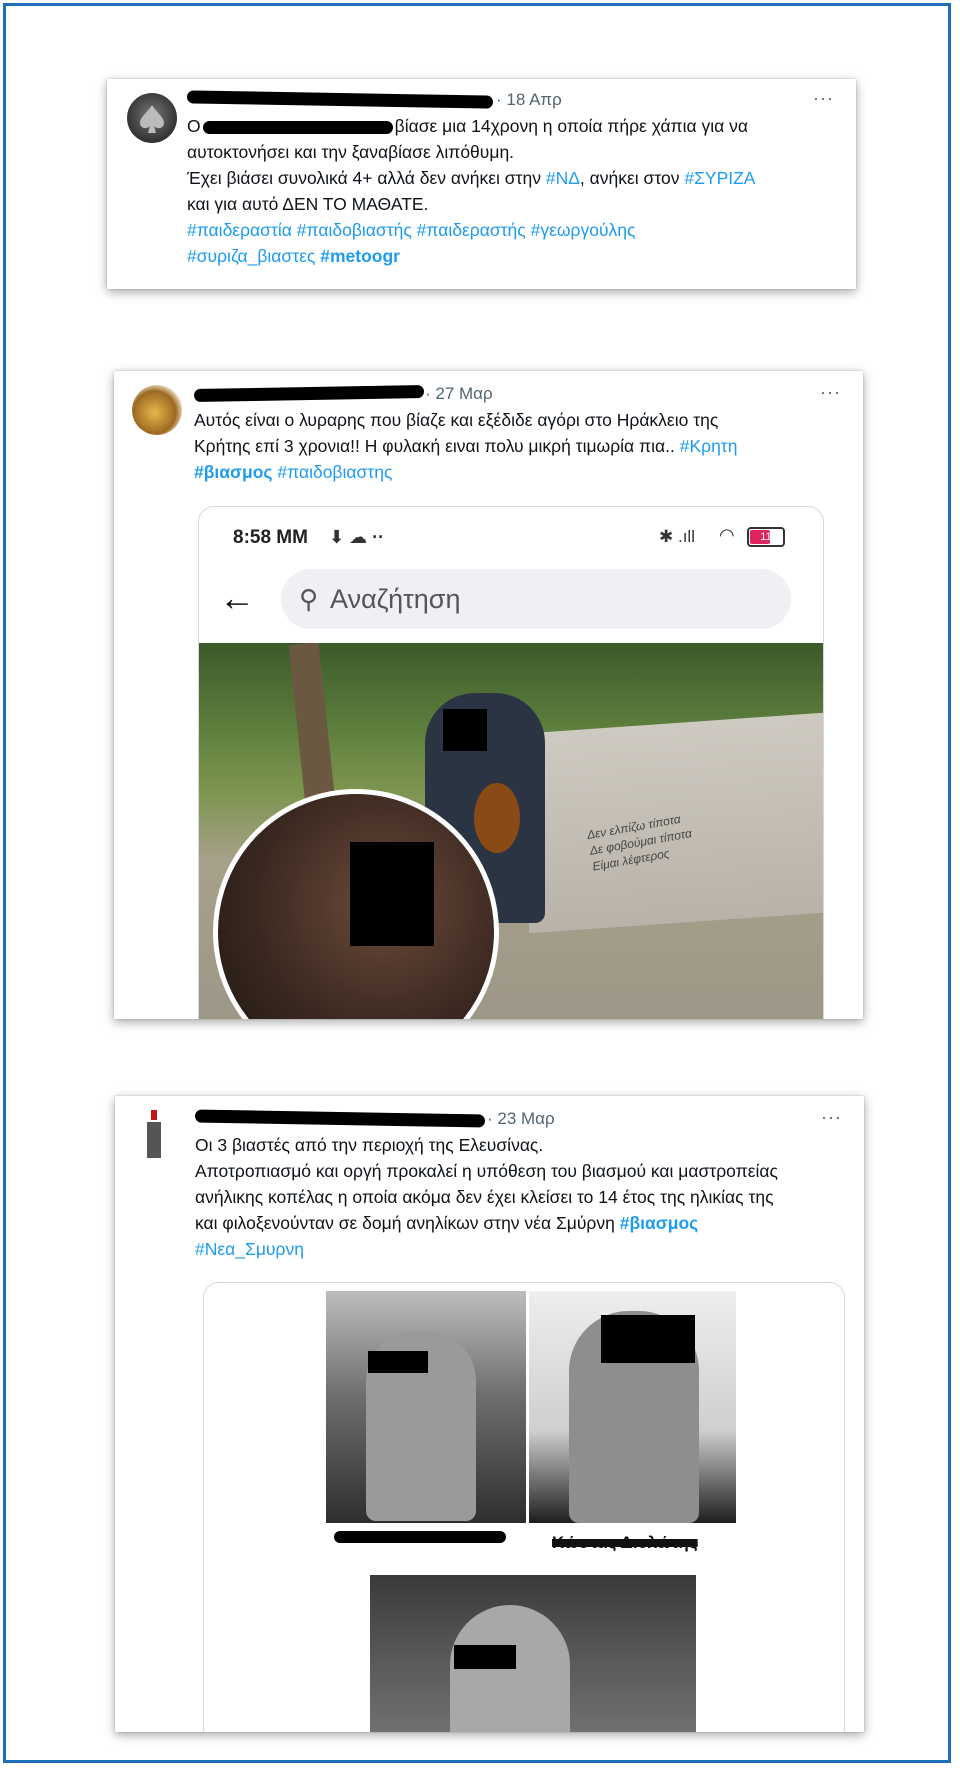 The width and height of the screenshot is (960, 1769). I want to click on redacted-caption, so click(420, 1537).